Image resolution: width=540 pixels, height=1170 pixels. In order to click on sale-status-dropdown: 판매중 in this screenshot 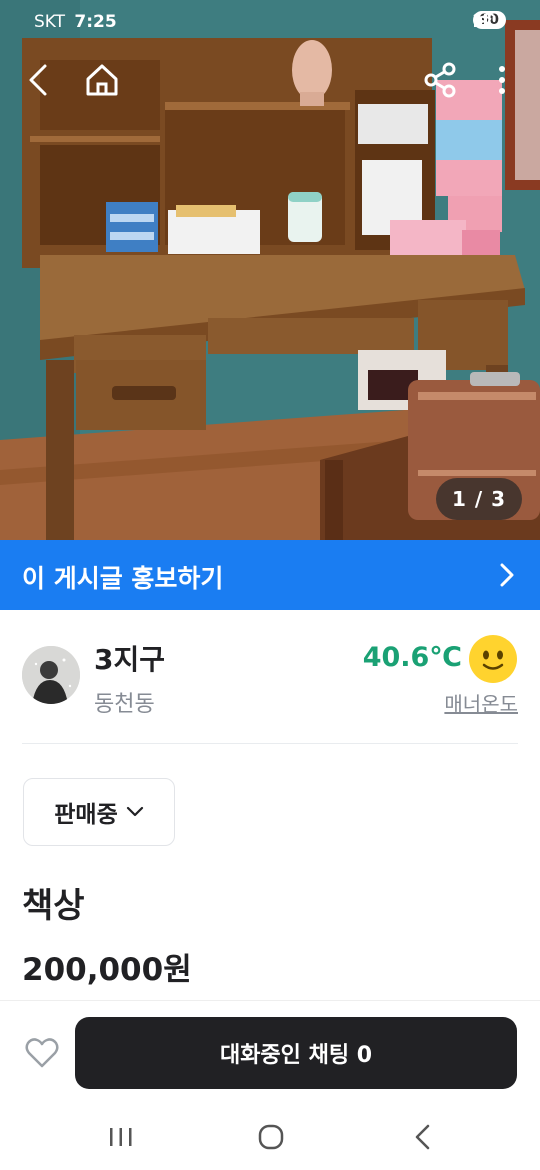, I will do `click(99, 812)`.